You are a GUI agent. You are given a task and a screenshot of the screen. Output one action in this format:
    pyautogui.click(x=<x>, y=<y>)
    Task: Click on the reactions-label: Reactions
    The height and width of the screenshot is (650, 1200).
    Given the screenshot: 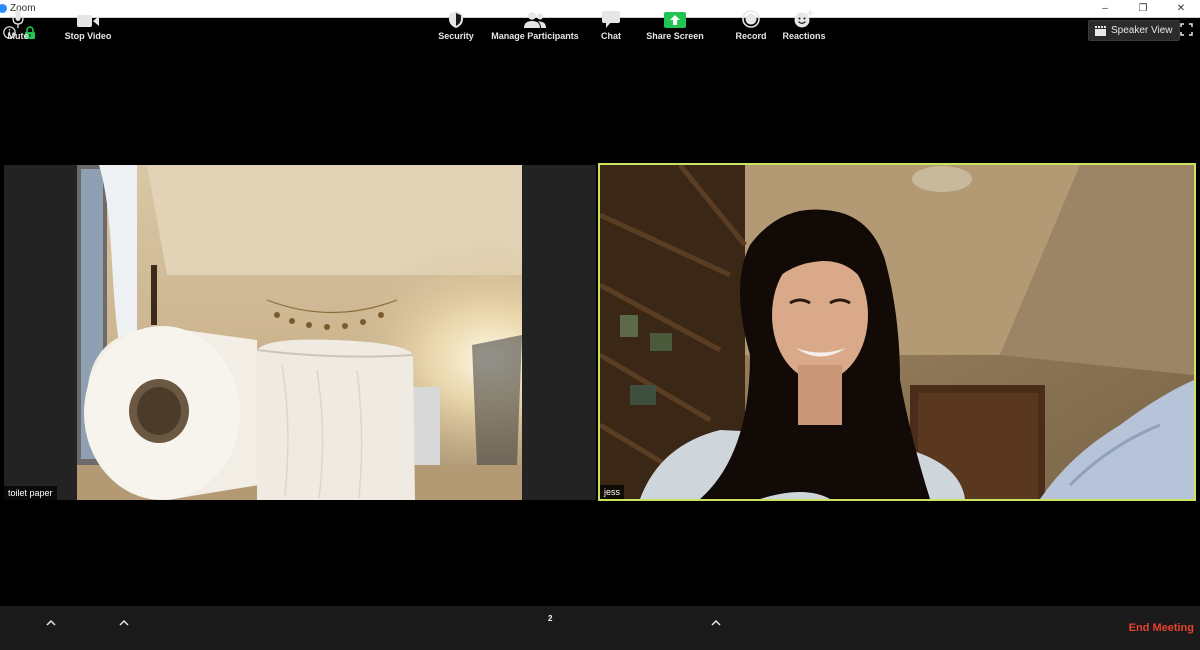 What is the action you would take?
    pyautogui.click(x=804, y=36)
    